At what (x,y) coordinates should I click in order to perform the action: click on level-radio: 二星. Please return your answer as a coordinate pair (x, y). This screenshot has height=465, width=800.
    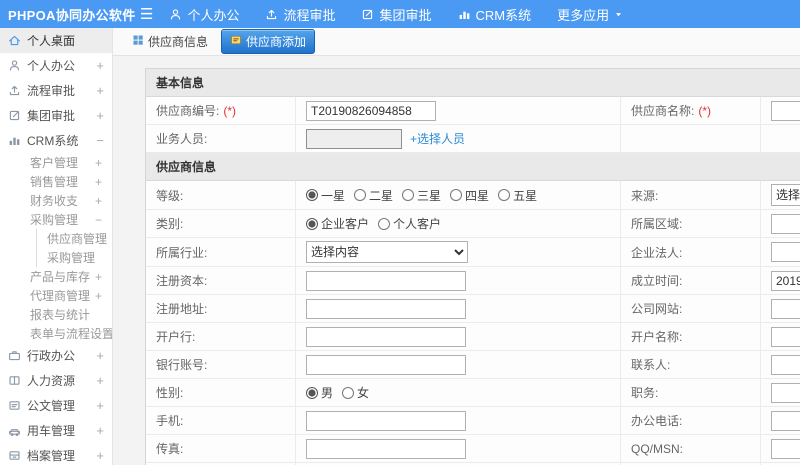
    Looking at the image, I should click on (373, 195).